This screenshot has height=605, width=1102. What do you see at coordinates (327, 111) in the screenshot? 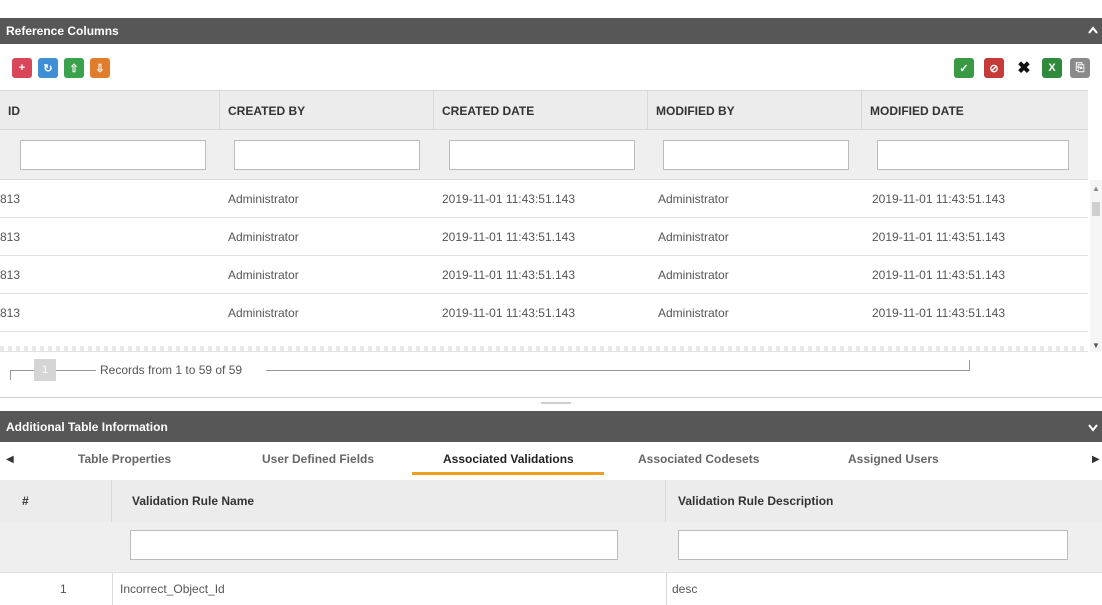
I see `column-header-created-by: CREATED BY` at bounding box center [327, 111].